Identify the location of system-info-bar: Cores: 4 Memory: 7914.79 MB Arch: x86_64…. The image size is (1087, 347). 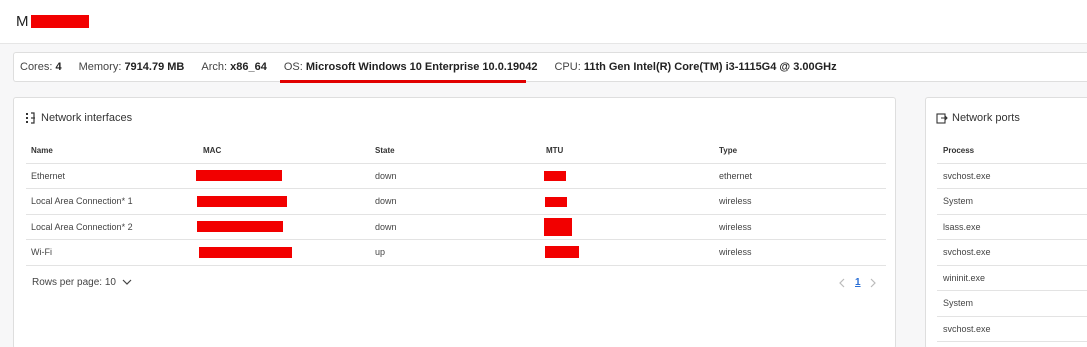
(550, 67).